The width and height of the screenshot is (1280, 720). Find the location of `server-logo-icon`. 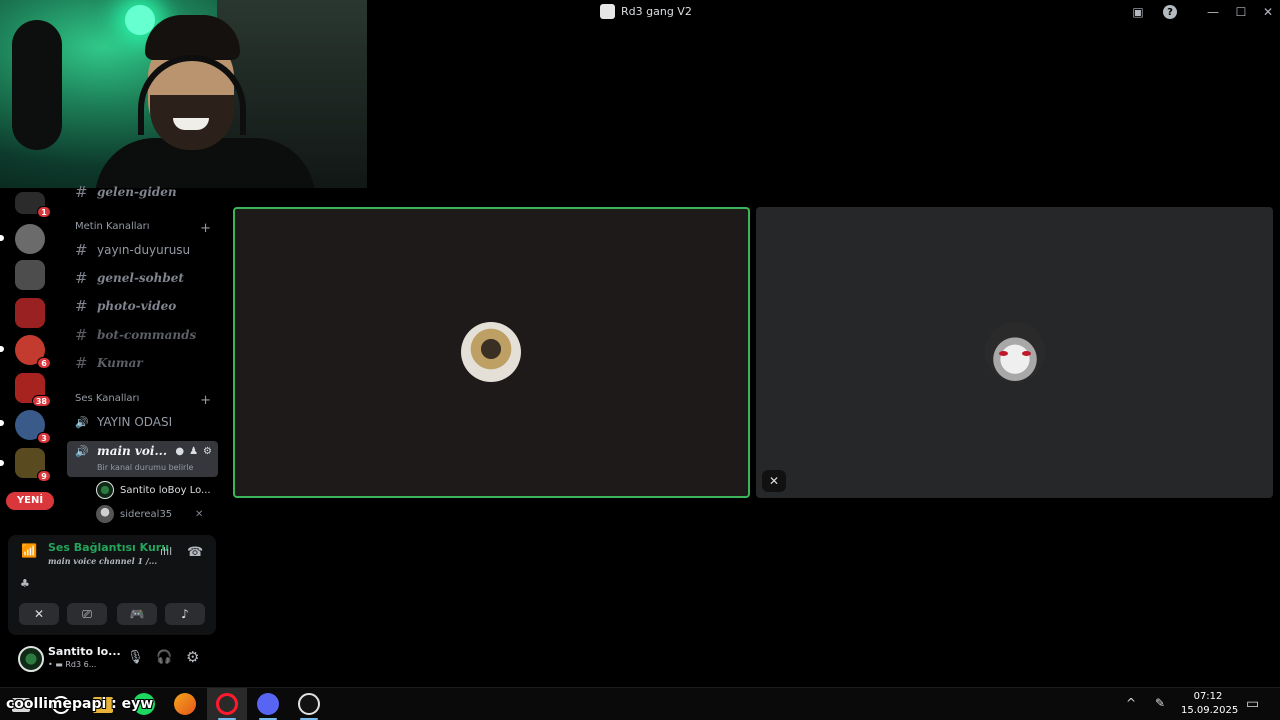

server-logo-icon is located at coordinates (607, 11).